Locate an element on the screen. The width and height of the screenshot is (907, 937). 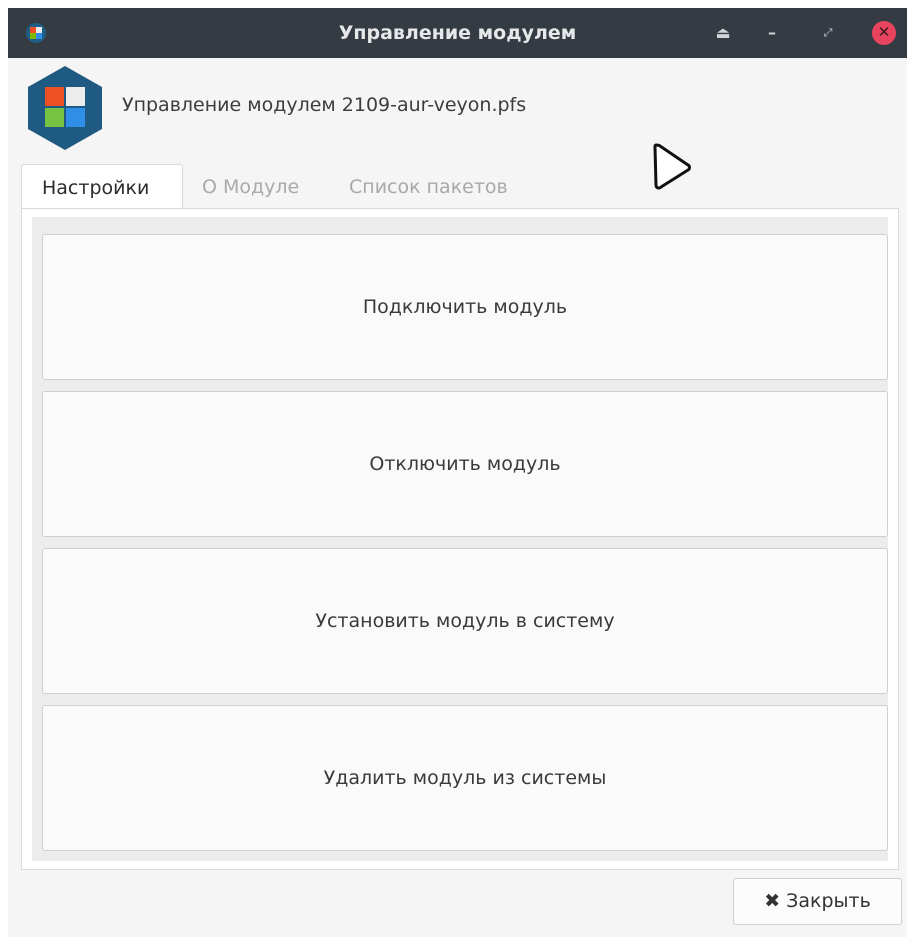
tab-settings: Настройки is located at coordinates (102, 186).